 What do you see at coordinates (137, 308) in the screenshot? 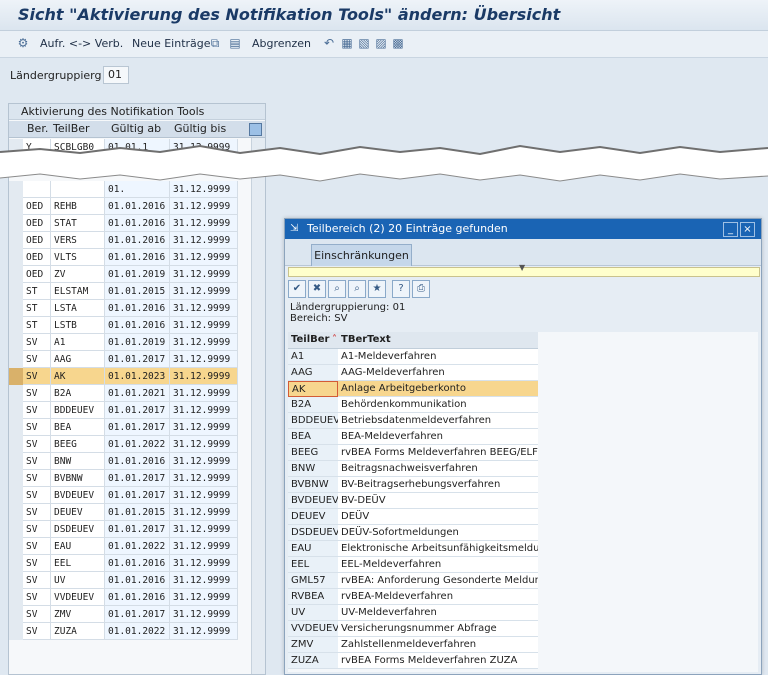
I see `table-row: ST LSTA 01.01.2016 31.12.9999` at bounding box center [137, 308].